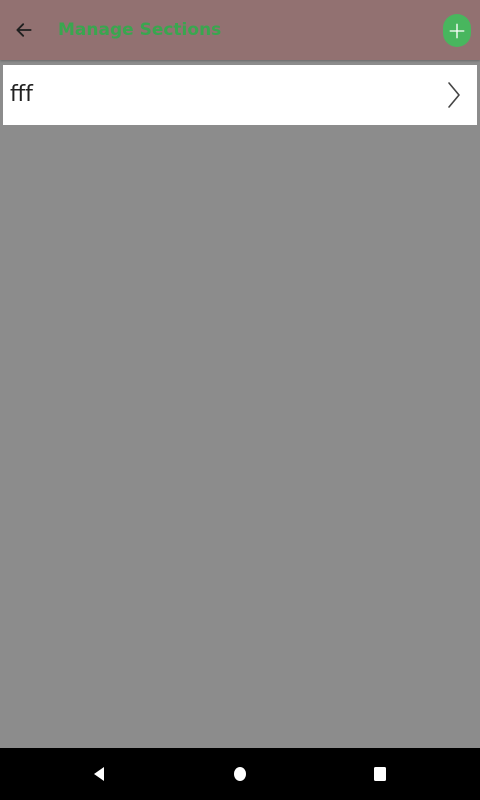  I want to click on list-item-label: fff, so click(21, 94).